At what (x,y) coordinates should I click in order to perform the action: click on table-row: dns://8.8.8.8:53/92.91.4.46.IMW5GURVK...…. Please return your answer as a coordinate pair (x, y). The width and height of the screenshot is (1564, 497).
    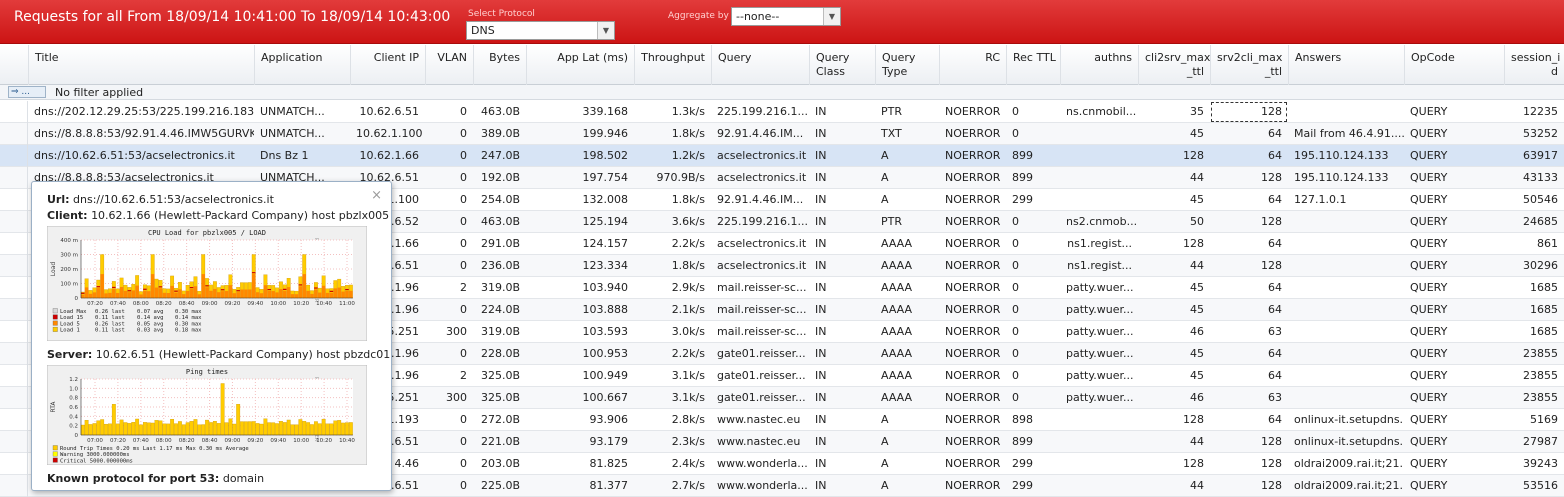
    Looking at the image, I should click on (782, 134).